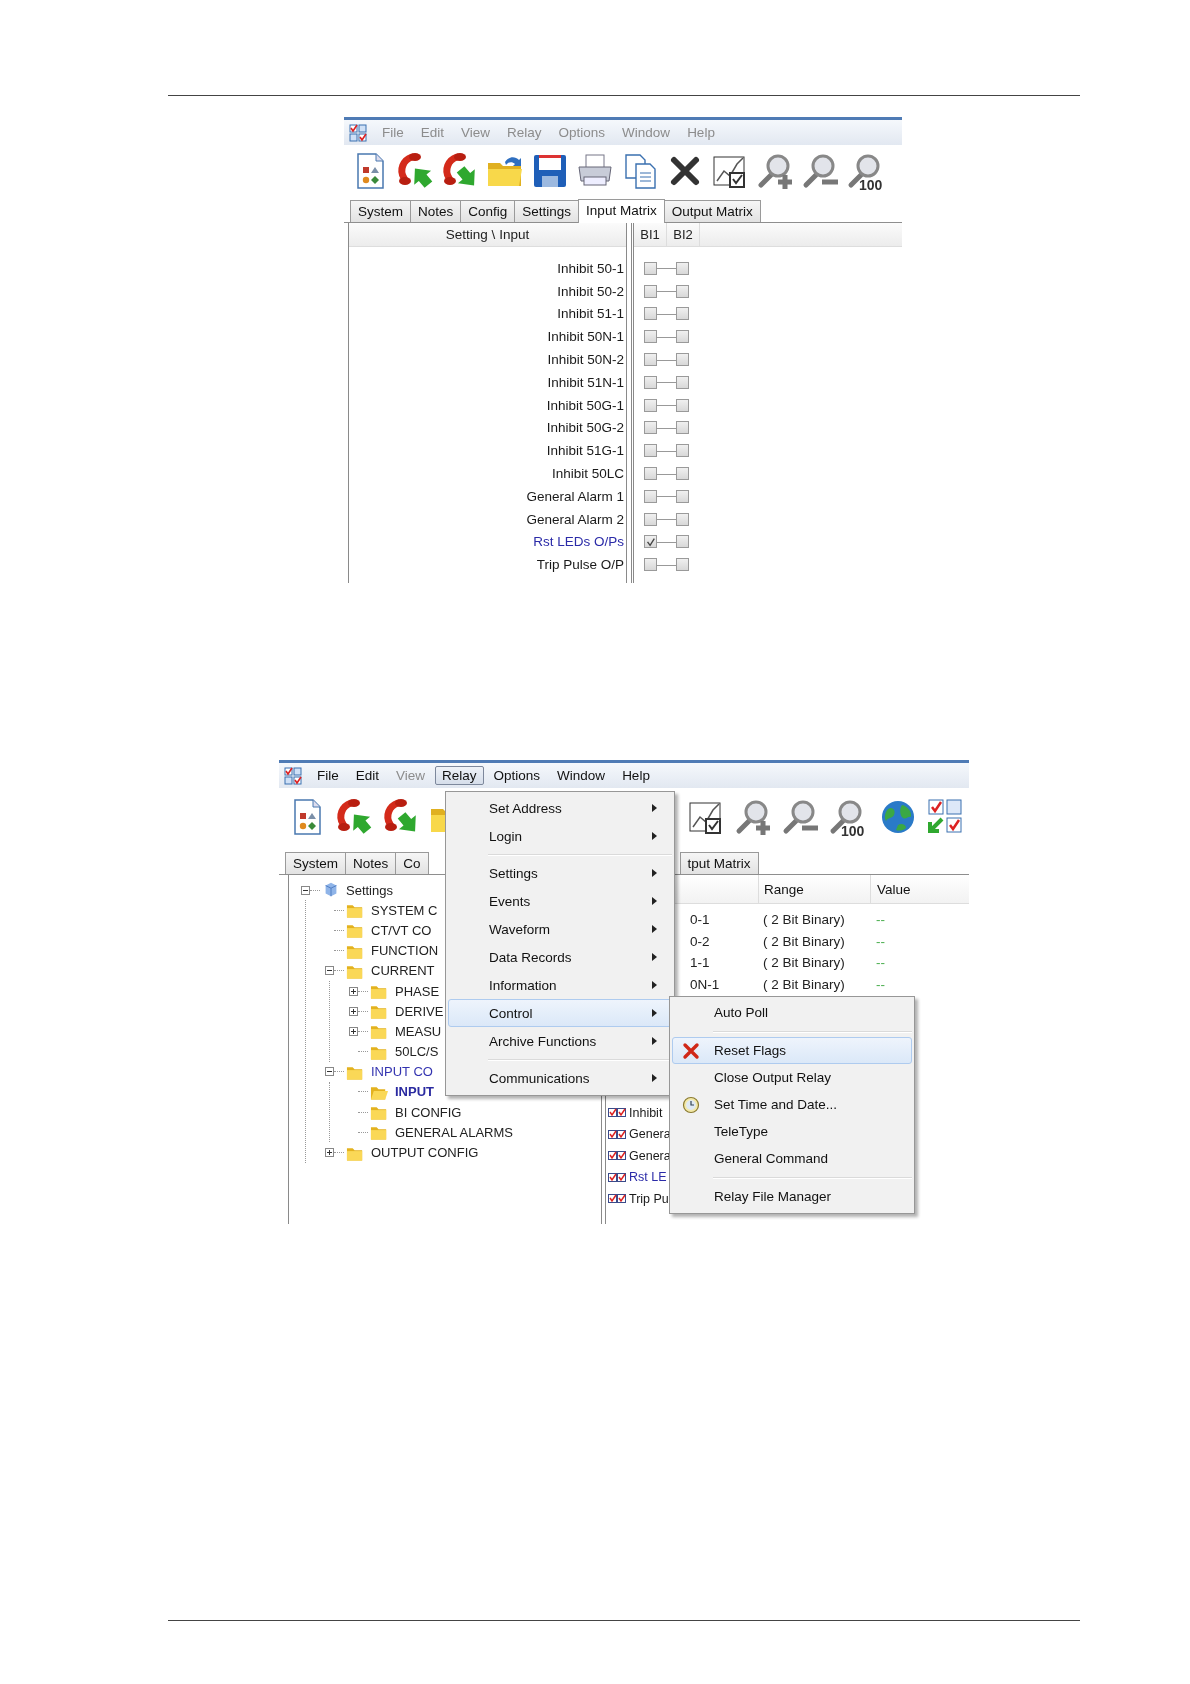 Image resolution: width=1190 pixels, height=1684 pixels. I want to click on tab: tput Matrix, so click(719, 863).